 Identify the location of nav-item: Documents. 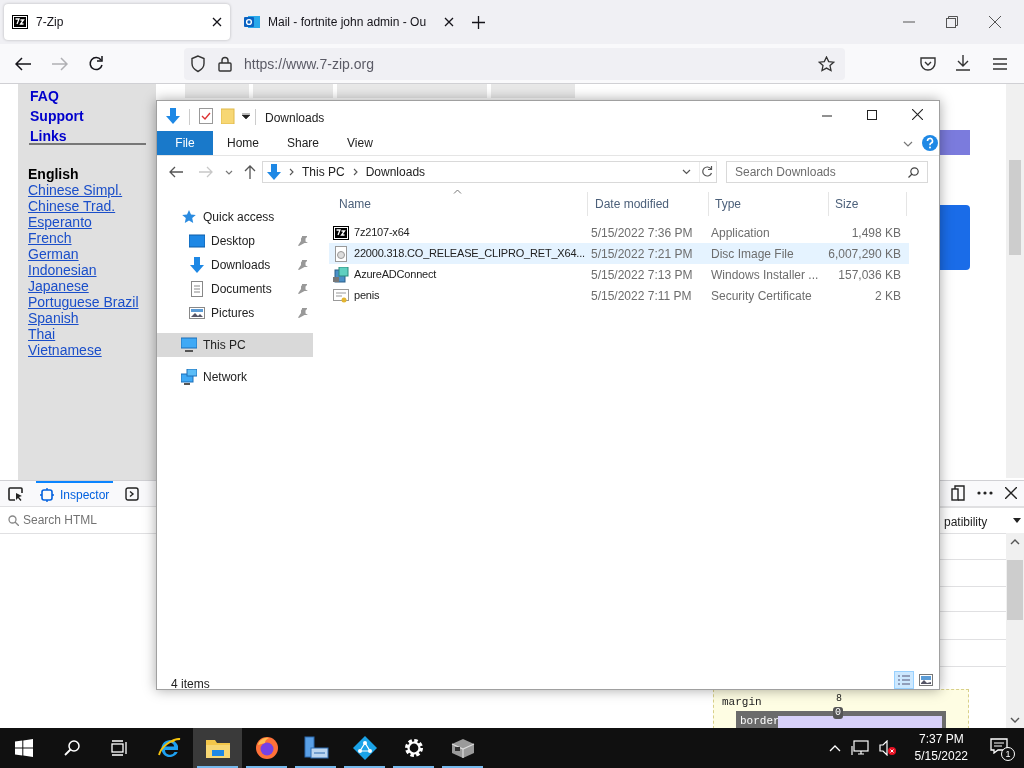
(235, 289).